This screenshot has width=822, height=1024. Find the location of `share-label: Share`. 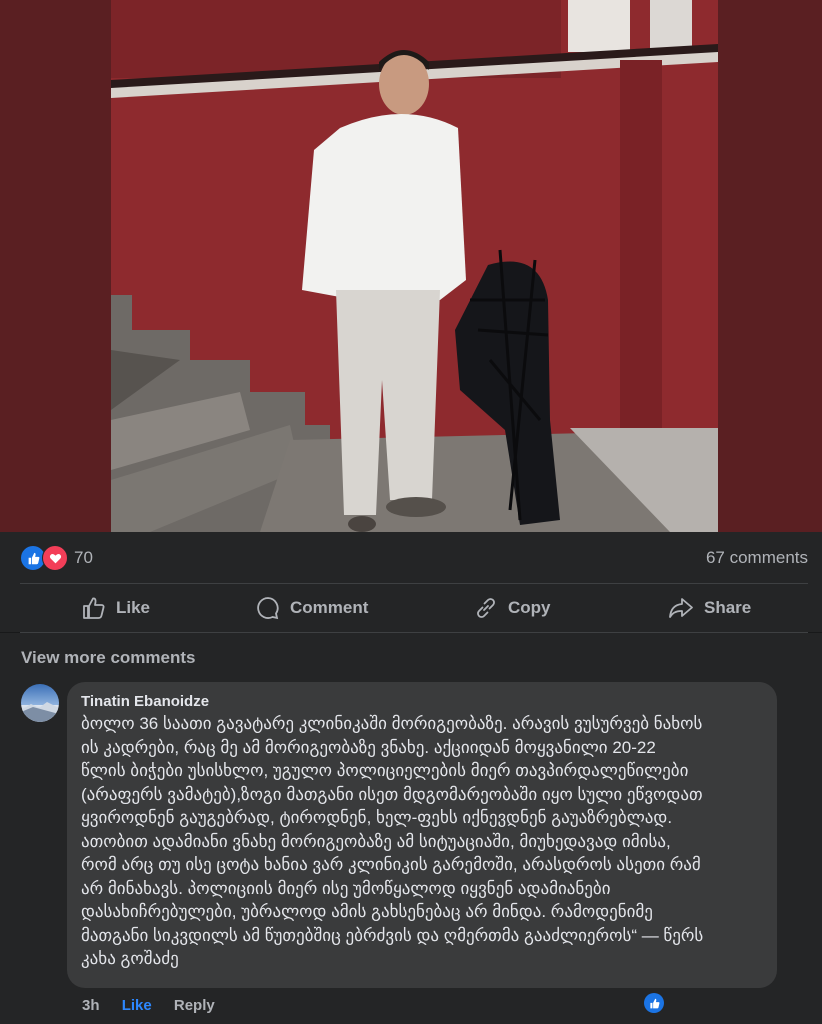

share-label: Share is located at coordinates (728, 607).